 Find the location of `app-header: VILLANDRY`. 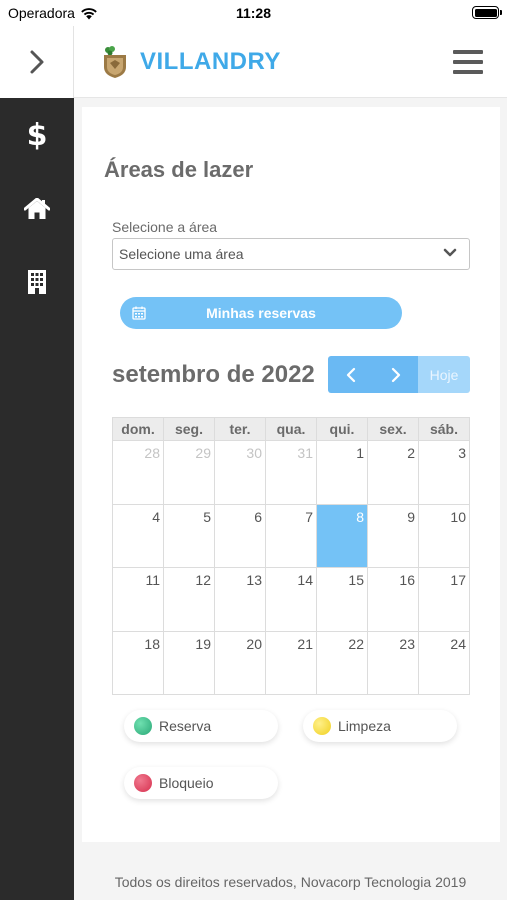

app-header: VILLANDRY is located at coordinates (290, 62).